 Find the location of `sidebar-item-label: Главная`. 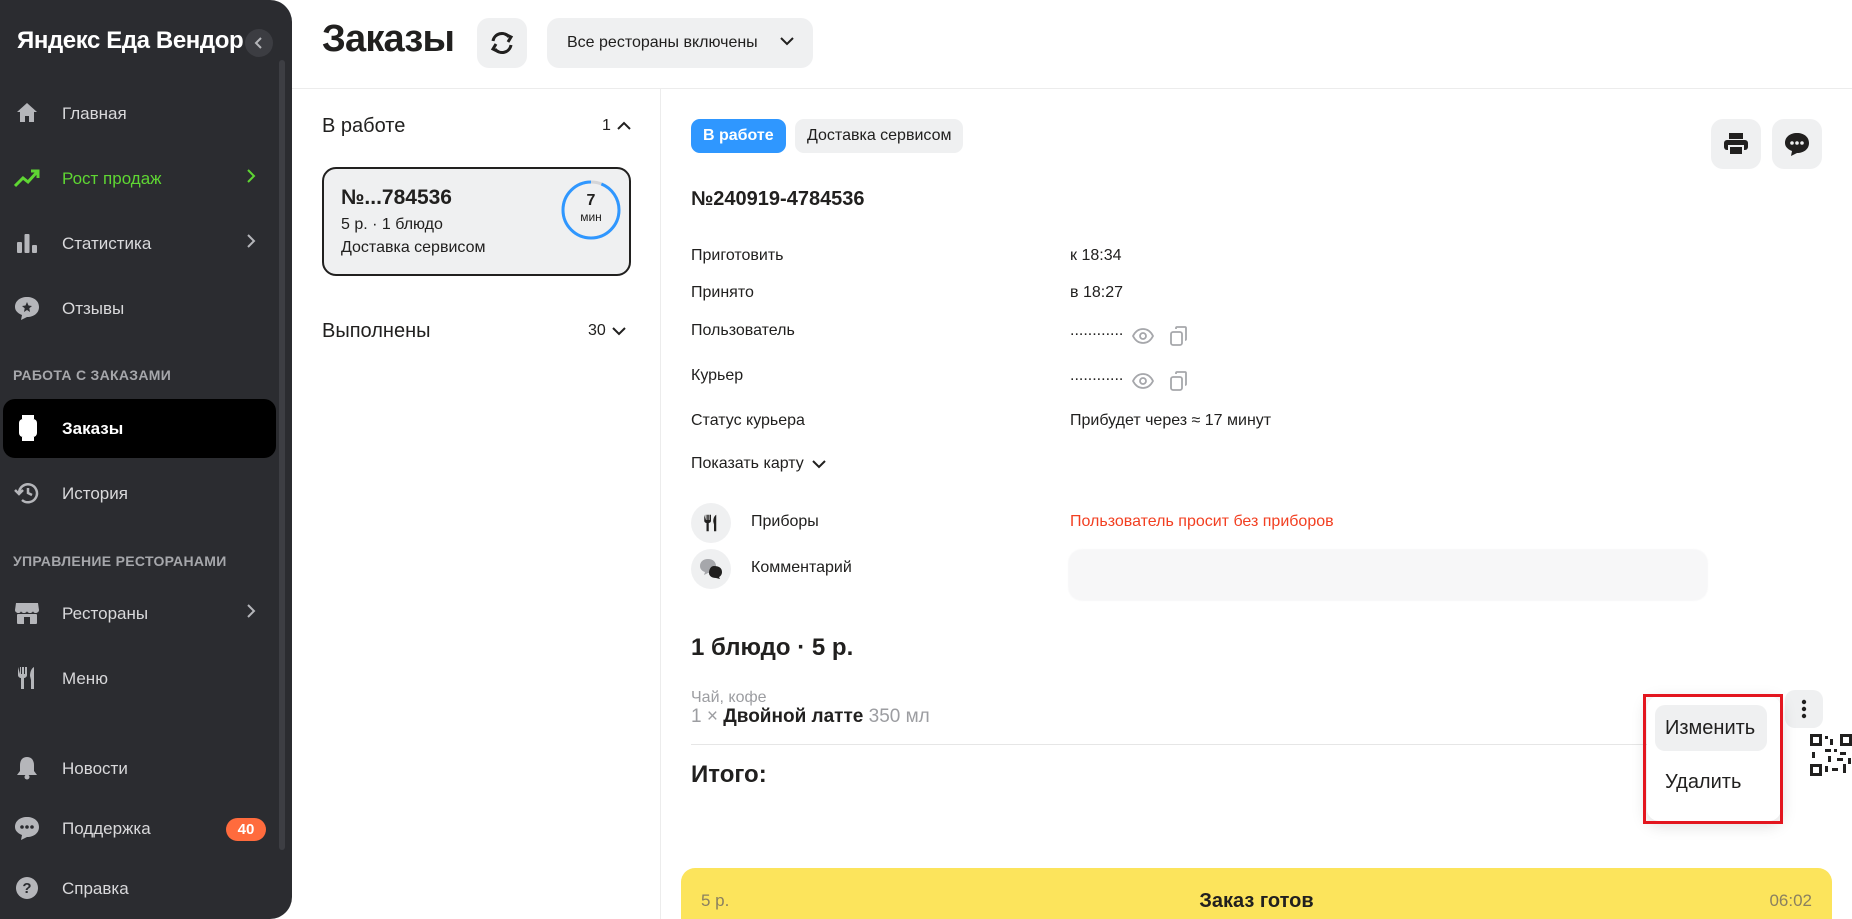

sidebar-item-label: Главная is located at coordinates (94, 113).